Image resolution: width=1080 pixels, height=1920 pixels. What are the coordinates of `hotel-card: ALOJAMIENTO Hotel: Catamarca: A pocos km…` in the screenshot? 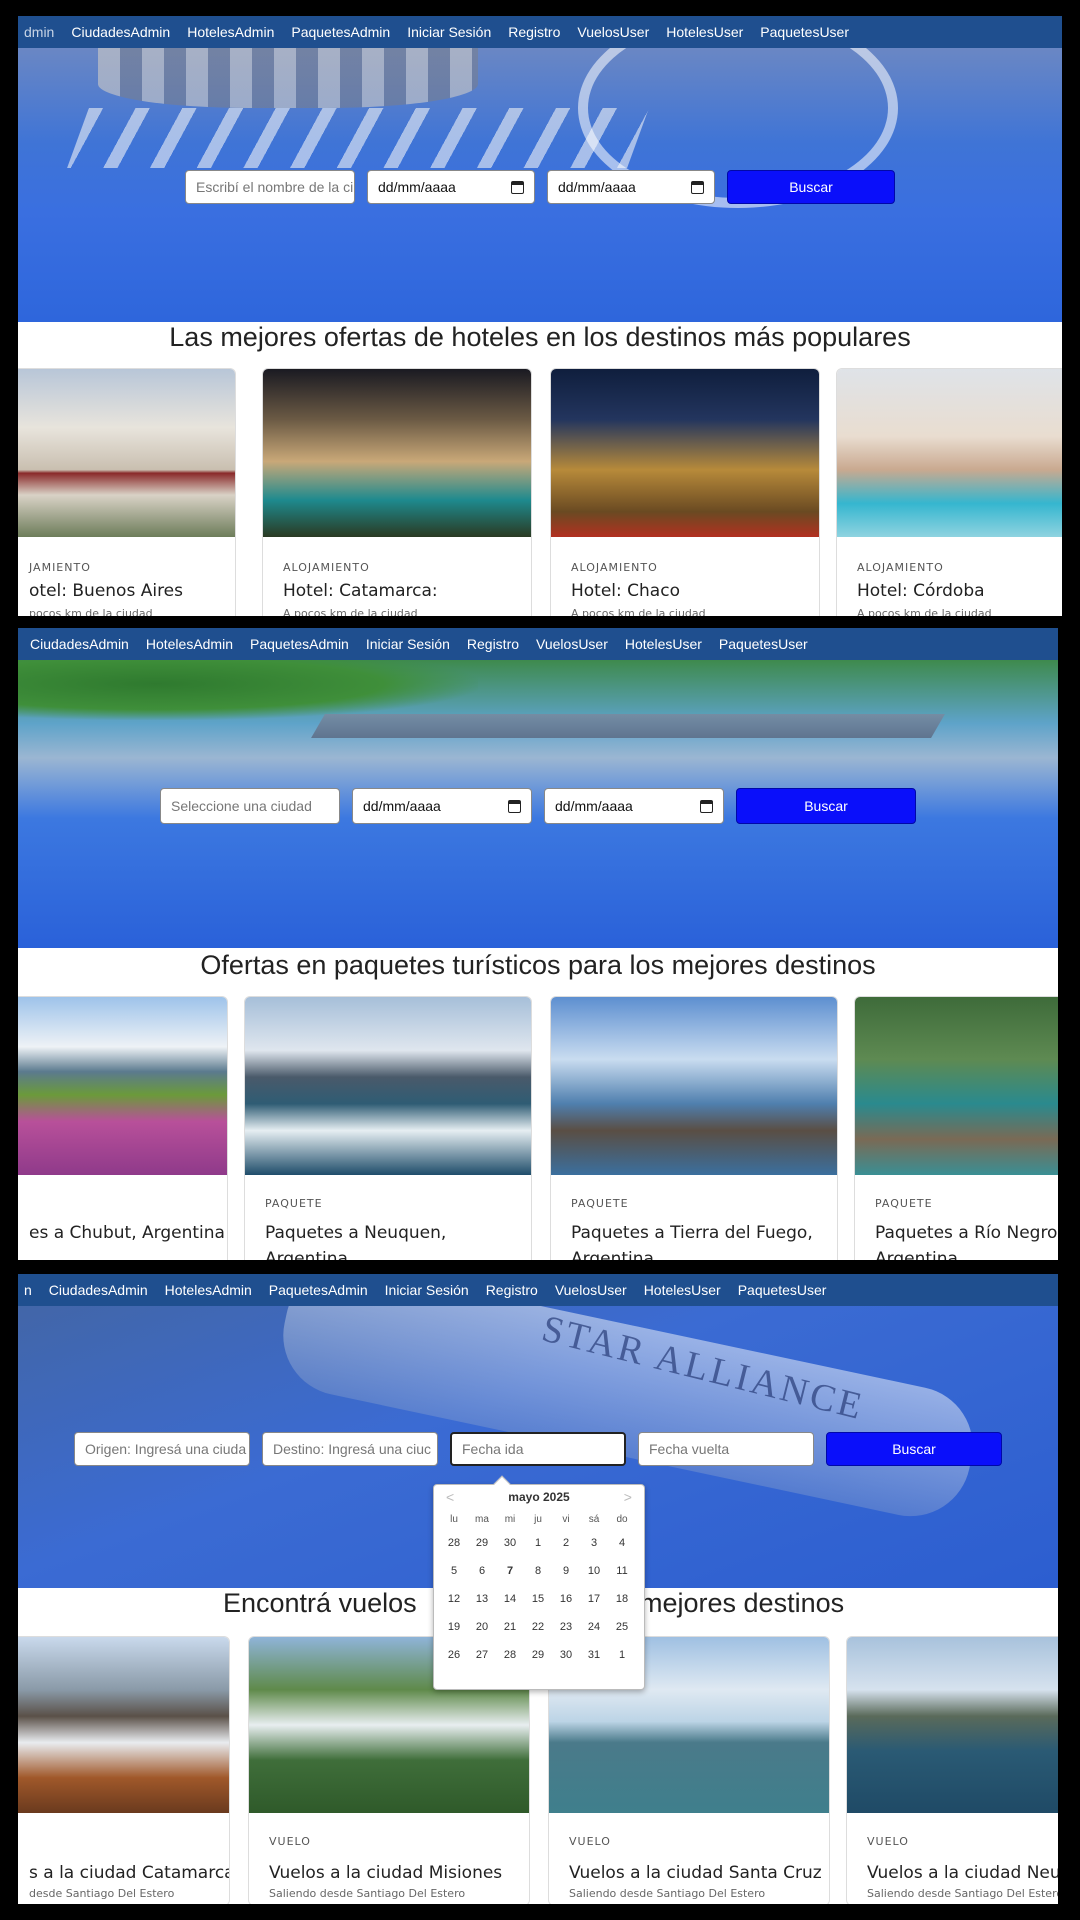 It's located at (397, 492).